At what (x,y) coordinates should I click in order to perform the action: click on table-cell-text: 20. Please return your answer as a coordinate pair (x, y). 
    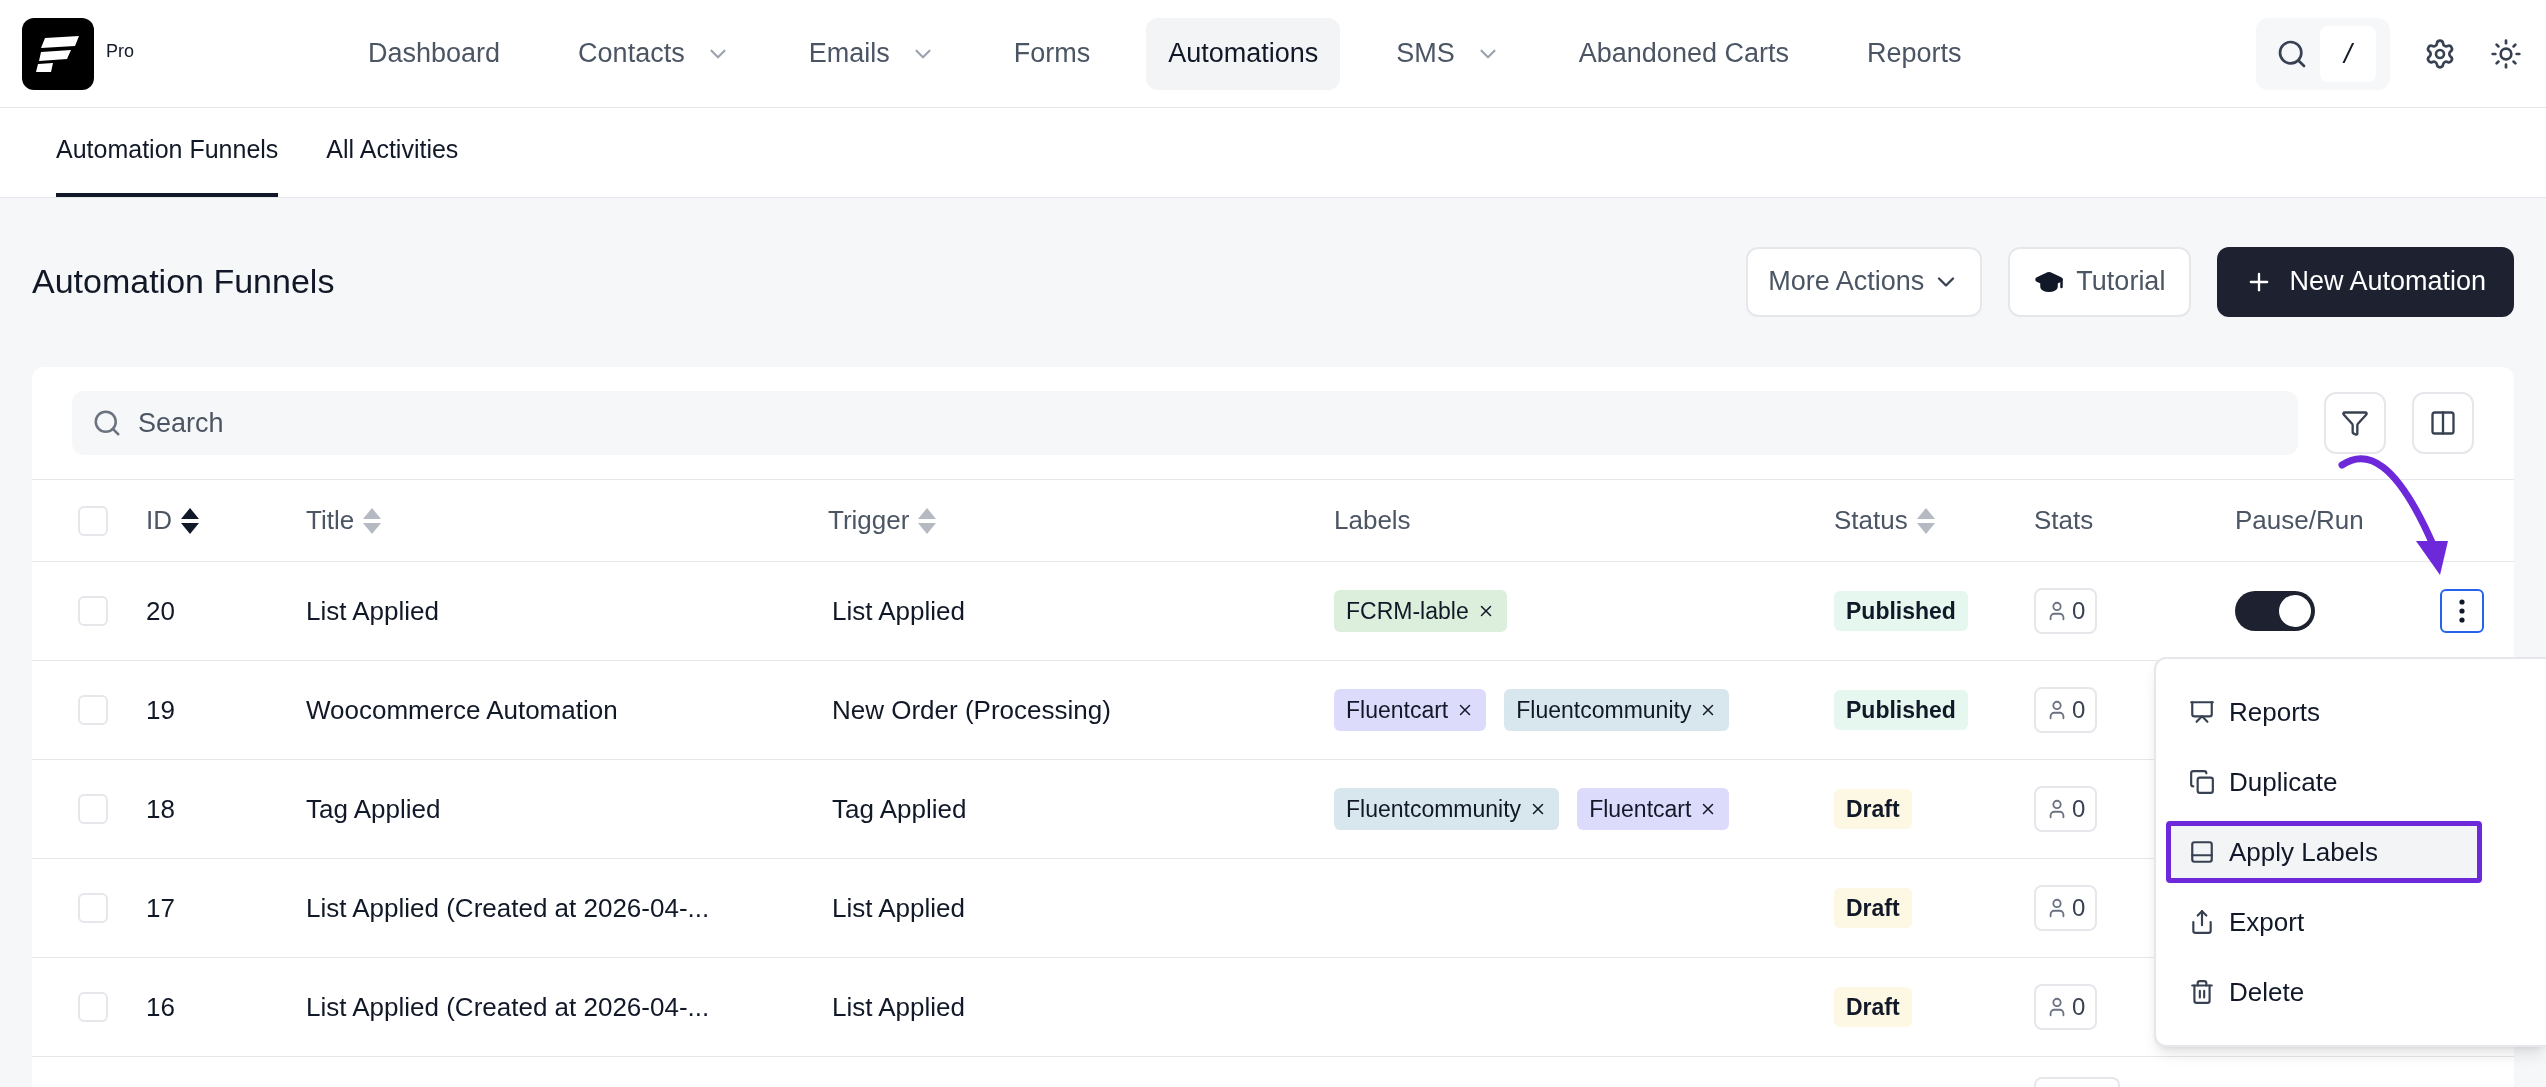
    Looking at the image, I should click on (160, 611).